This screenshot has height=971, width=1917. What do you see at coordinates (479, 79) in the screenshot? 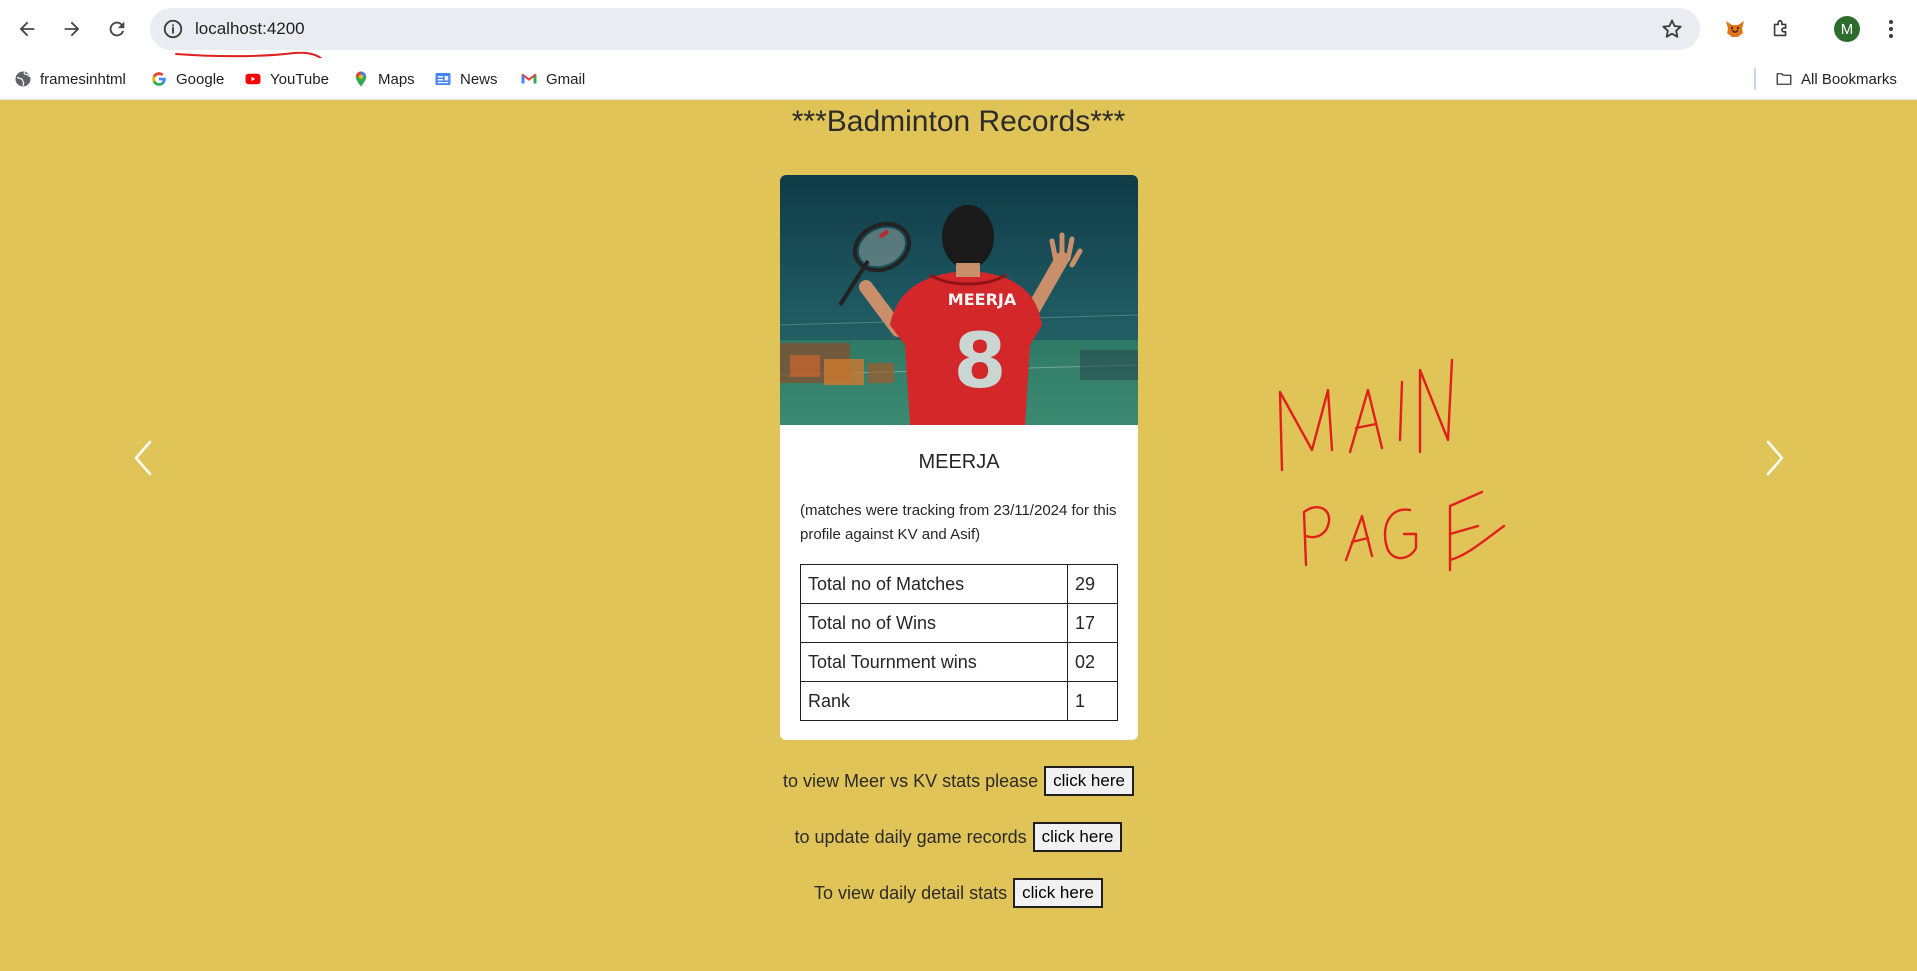
I see `bookmark-label: News` at bounding box center [479, 79].